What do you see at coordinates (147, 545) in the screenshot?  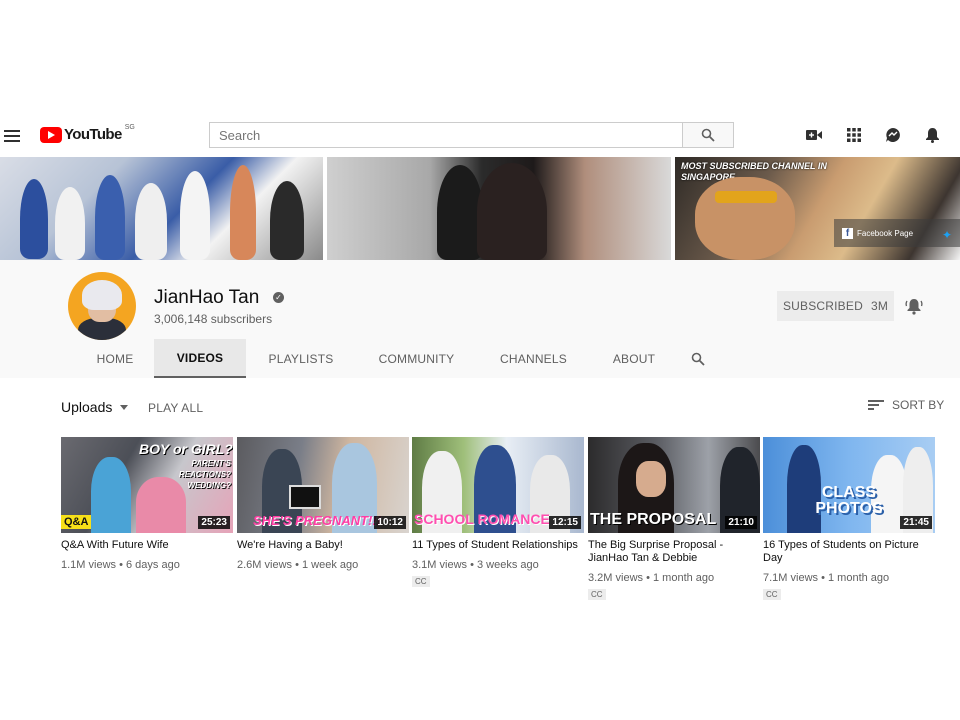 I see `video-title: Q&A With Future Wife` at bounding box center [147, 545].